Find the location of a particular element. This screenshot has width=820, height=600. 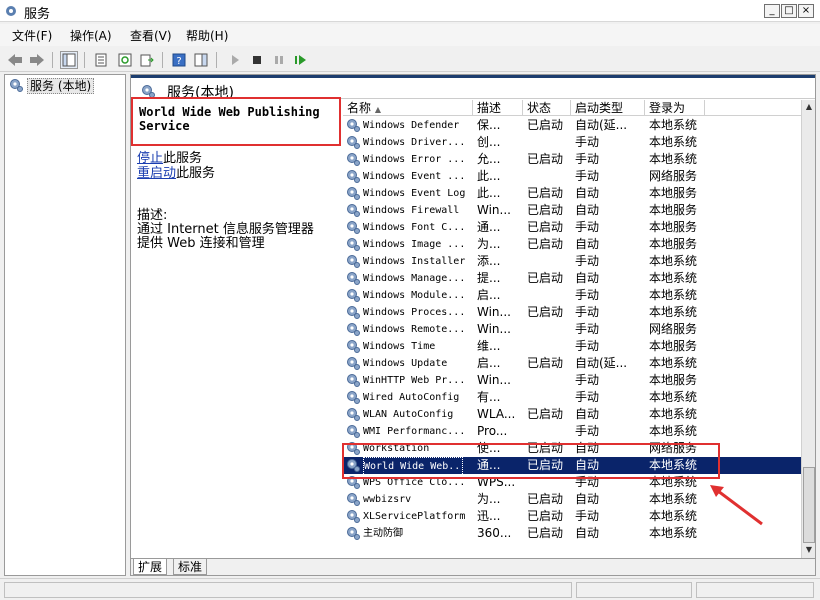

close-button: × is located at coordinates (806, 11).